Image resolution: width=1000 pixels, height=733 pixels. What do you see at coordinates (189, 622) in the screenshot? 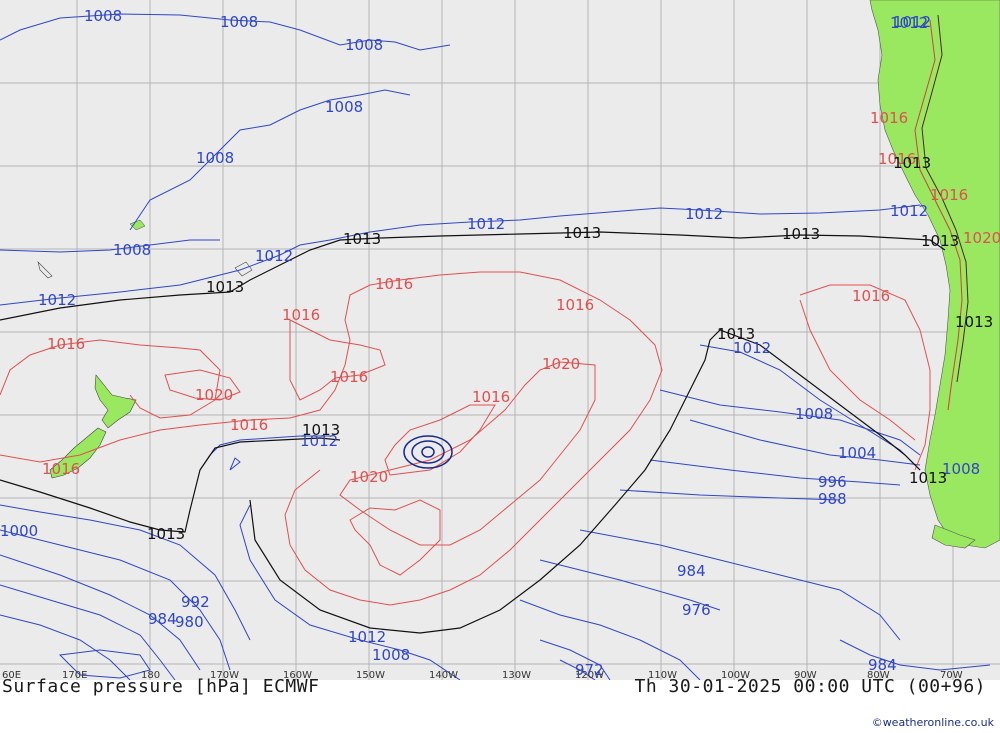
I see `isobar-label: 980` at bounding box center [189, 622].